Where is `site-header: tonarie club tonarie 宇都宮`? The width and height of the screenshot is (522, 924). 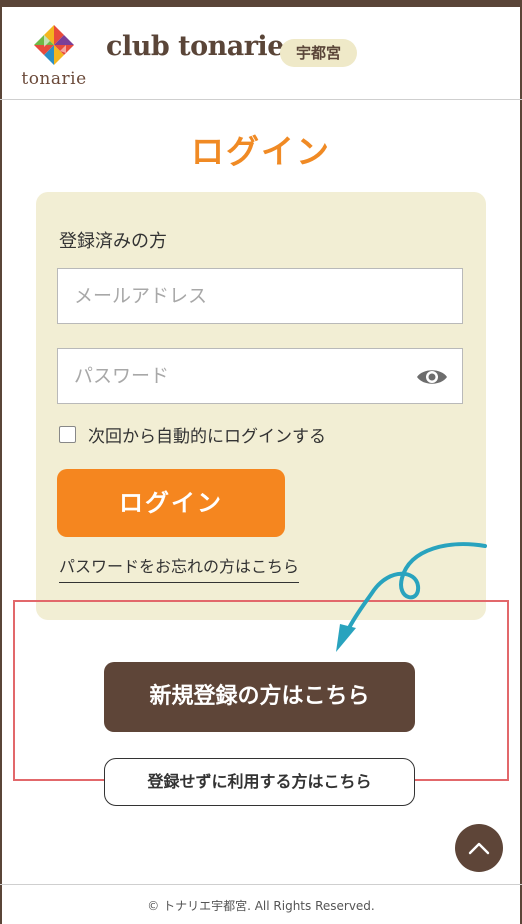 site-header: tonarie club tonarie 宇都宮 is located at coordinates (261, 53).